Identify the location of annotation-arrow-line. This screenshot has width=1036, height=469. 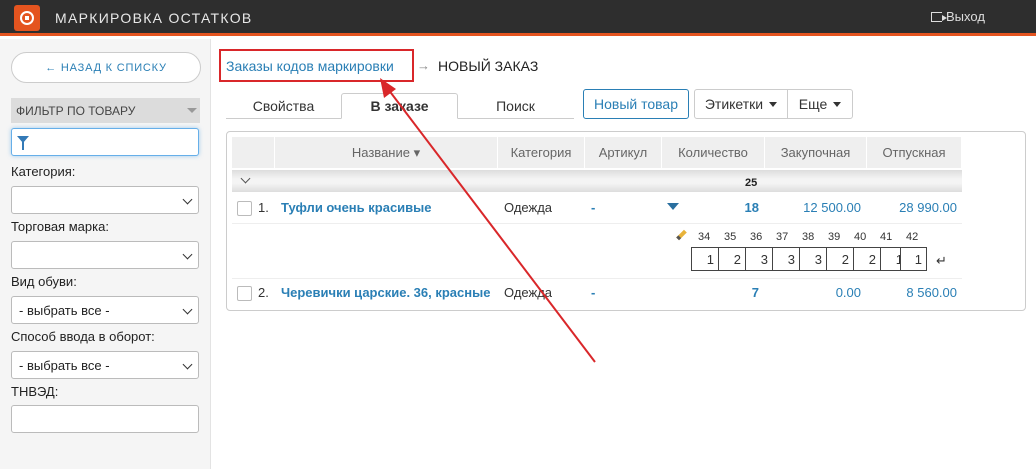
(491, 225).